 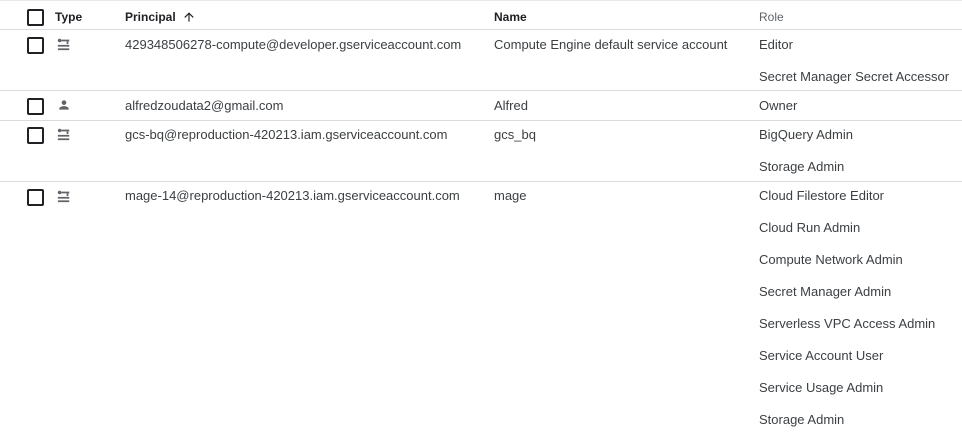 I want to click on role-item: Secret Manager Secret Accessor, so click(x=854, y=76).